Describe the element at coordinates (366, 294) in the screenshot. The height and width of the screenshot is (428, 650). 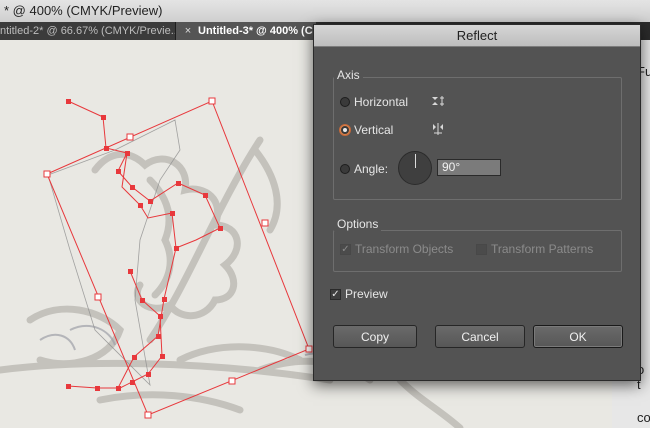
I see `preview-label: Preview` at that location.